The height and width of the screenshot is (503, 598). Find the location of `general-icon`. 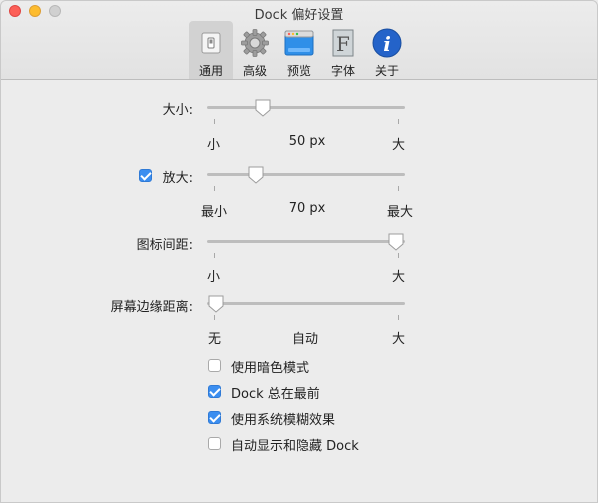

general-icon is located at coordinates (211, 43).